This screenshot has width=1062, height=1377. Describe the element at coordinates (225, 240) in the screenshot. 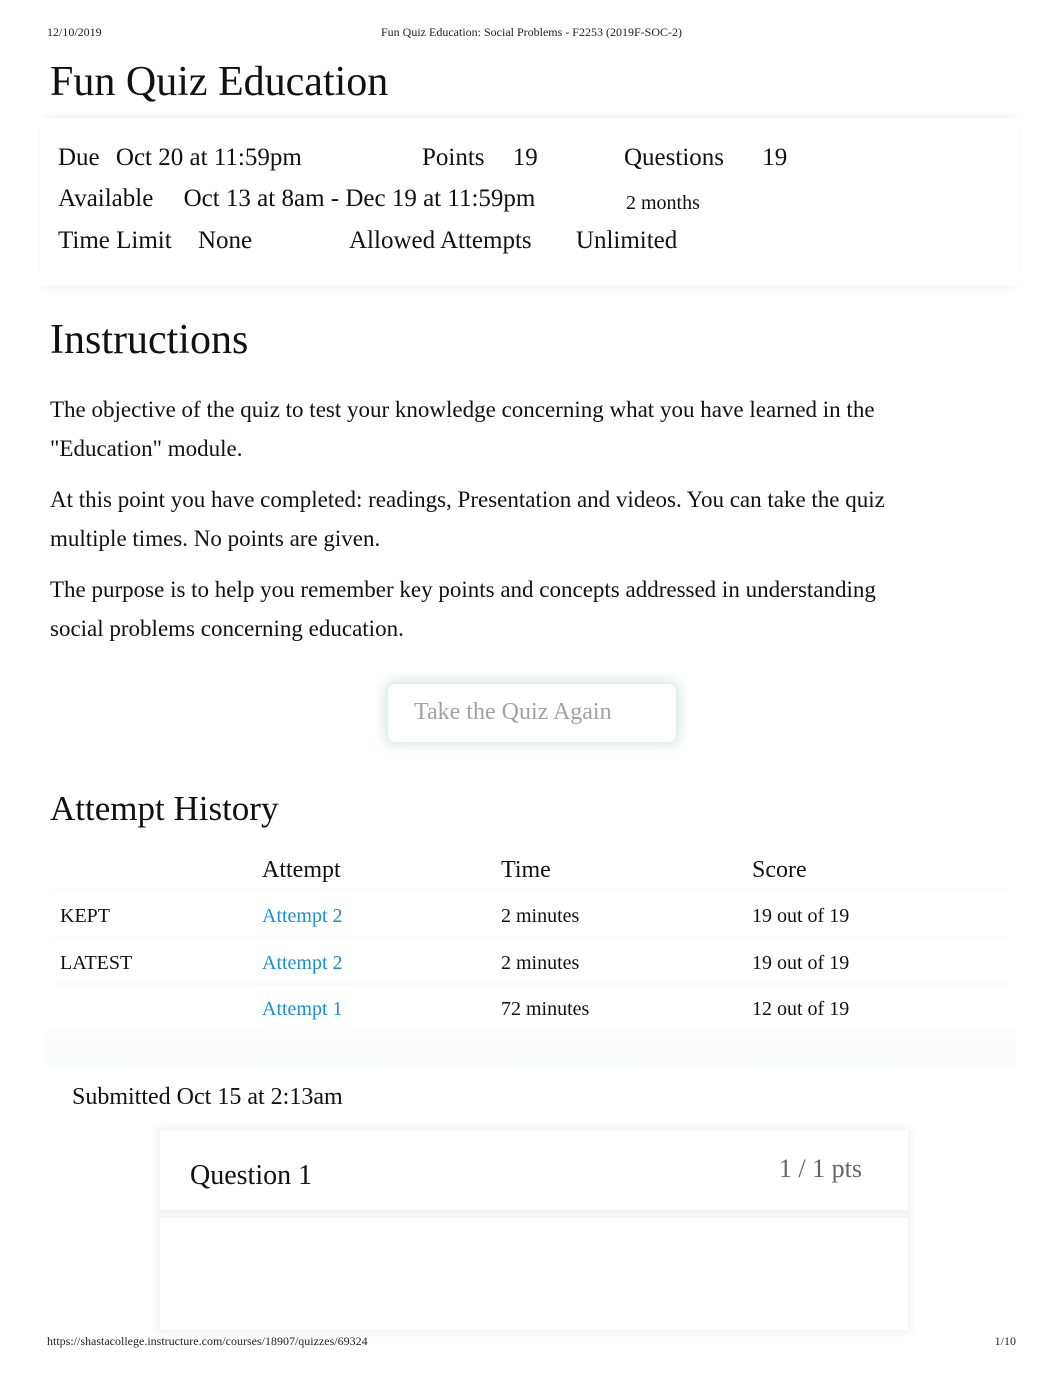

I see `time-limit-value: None` at that location.